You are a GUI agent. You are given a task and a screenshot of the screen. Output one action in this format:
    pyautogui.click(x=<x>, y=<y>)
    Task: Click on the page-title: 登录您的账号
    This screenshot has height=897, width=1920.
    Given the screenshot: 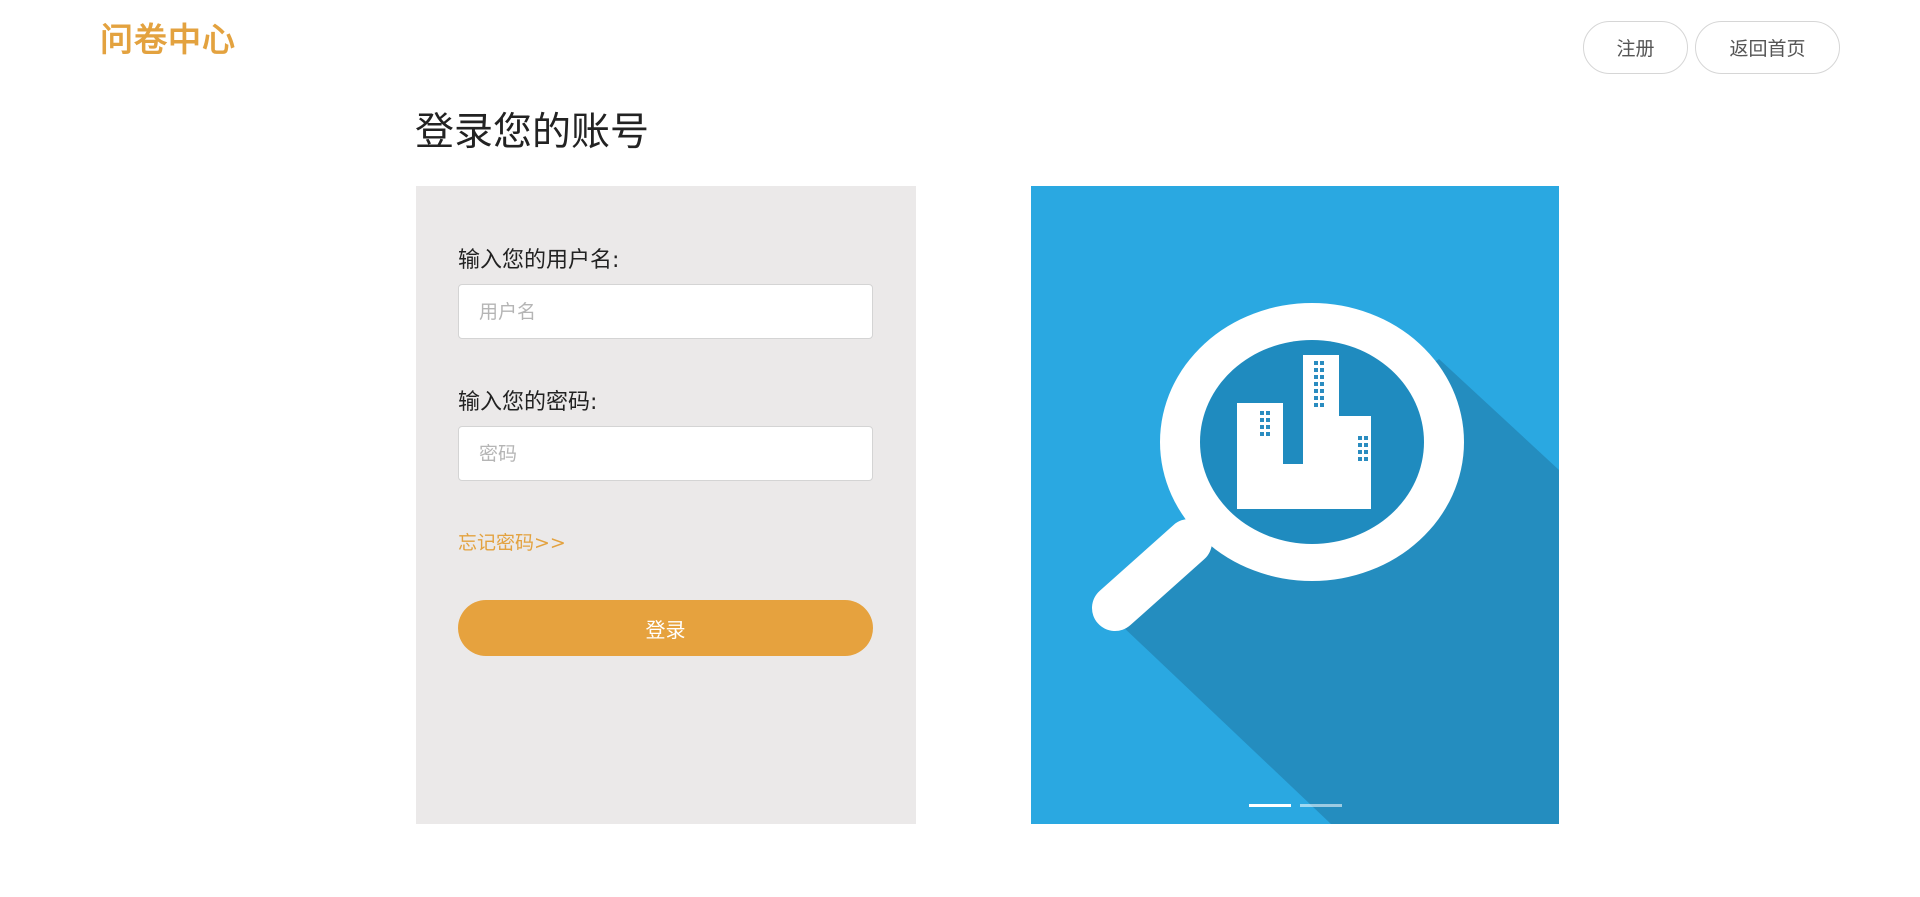 What is the action you would take?
    pyautogui.click(x=532, y=132)
    